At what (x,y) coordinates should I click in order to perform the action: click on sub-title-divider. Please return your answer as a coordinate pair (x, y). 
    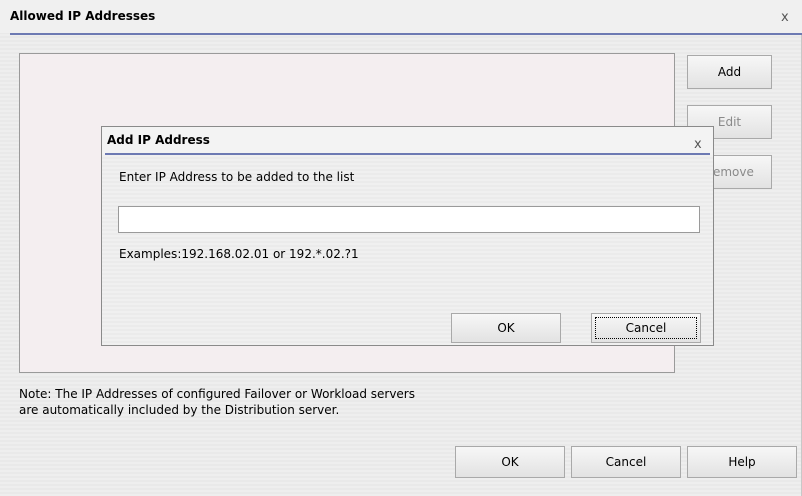
    Looking at the image, I should click on (407, 154).